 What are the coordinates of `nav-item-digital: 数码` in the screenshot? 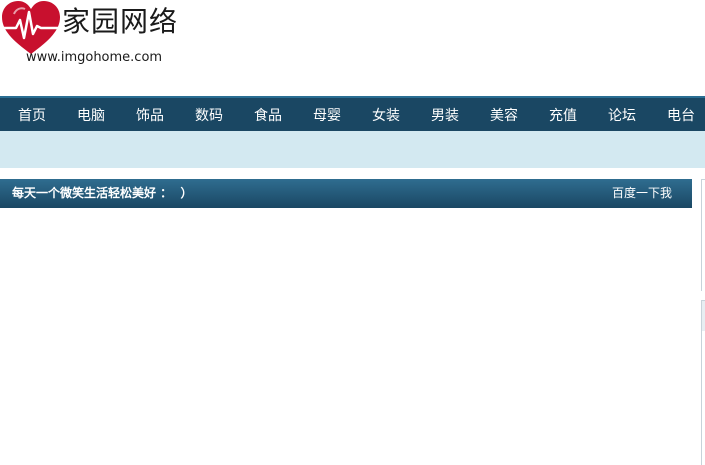 It's located at (224, 115).